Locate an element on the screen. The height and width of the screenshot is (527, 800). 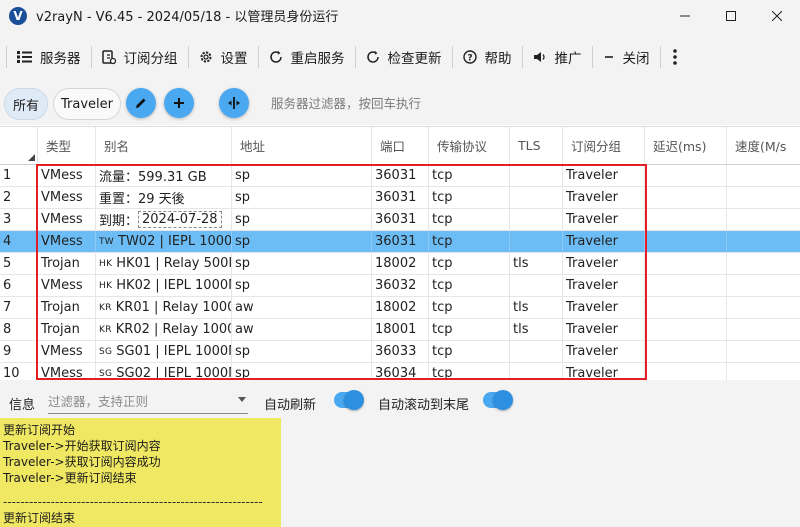
check-update-button: 检查更新 is located at coordinates (404, 57).